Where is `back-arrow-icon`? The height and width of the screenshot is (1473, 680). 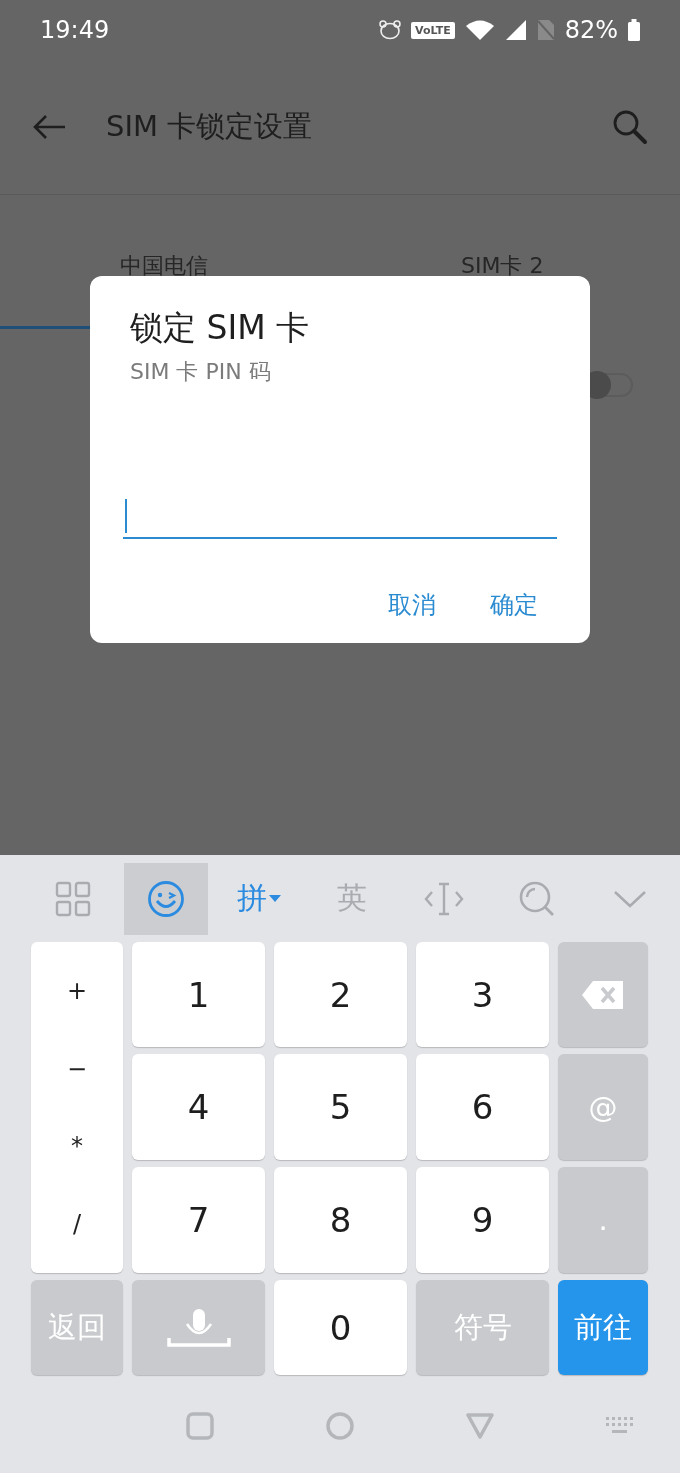
back-arrow-icon is located at coordinates (49, 127).